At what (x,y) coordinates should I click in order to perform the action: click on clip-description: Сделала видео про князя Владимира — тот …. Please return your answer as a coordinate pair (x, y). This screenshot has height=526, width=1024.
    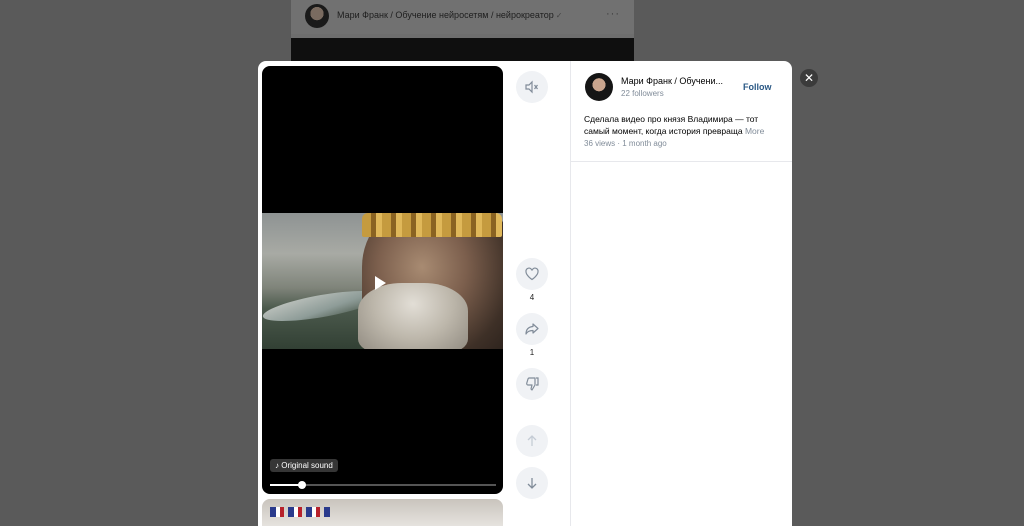
    Looking at the image, I should click on (684, 125).